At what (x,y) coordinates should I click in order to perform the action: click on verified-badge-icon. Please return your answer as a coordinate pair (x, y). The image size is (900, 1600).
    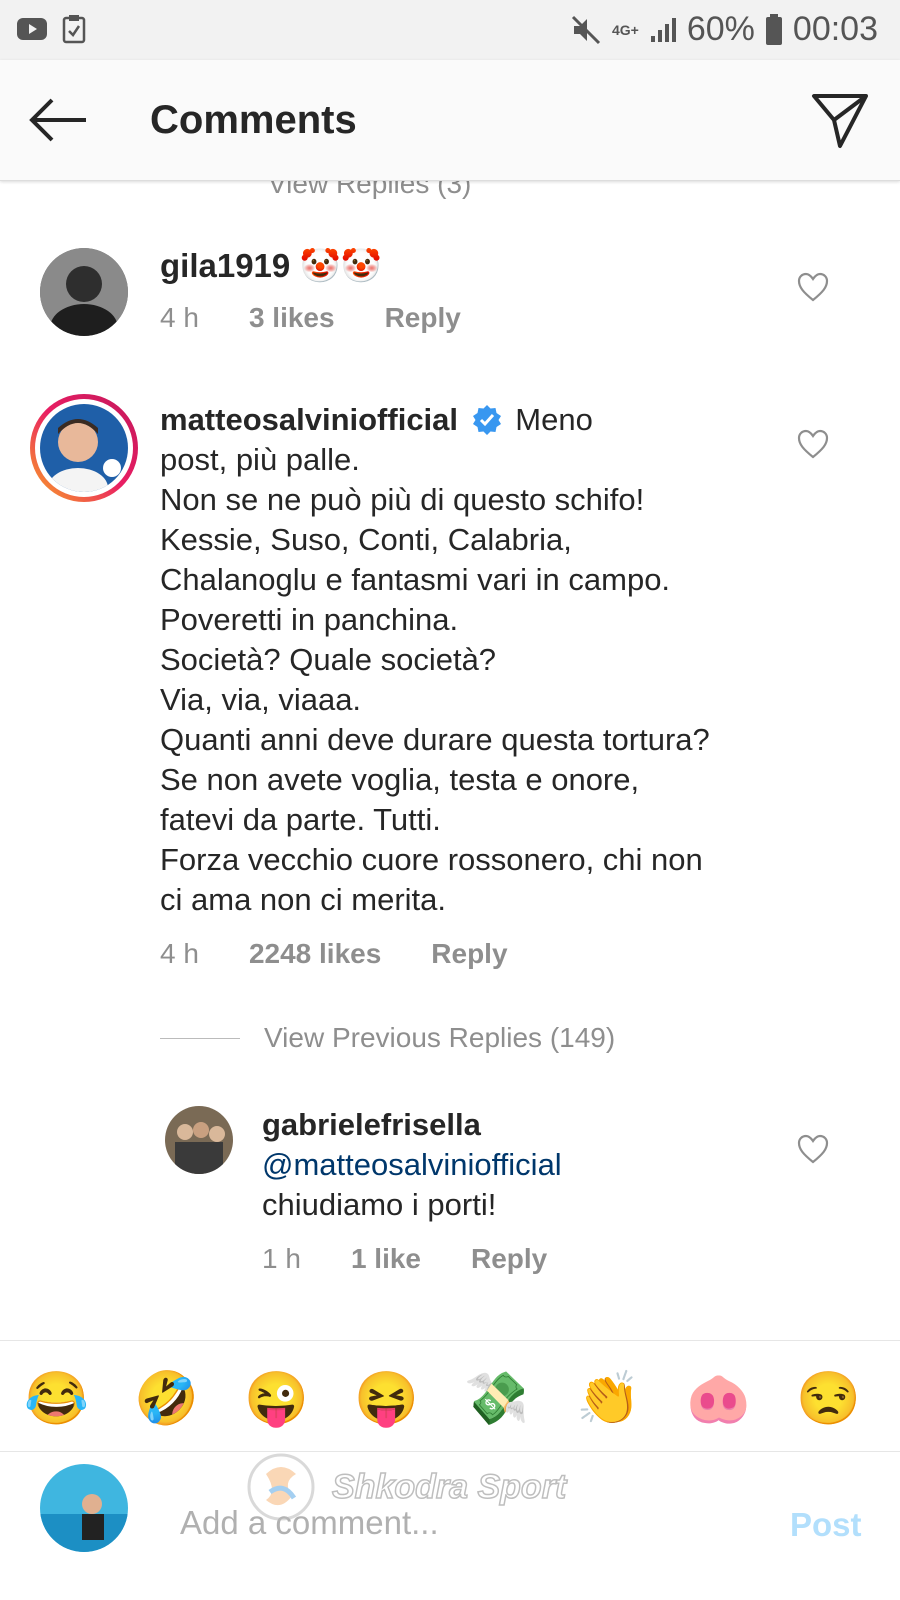
    Looking at the image, I should click on (486, 420).